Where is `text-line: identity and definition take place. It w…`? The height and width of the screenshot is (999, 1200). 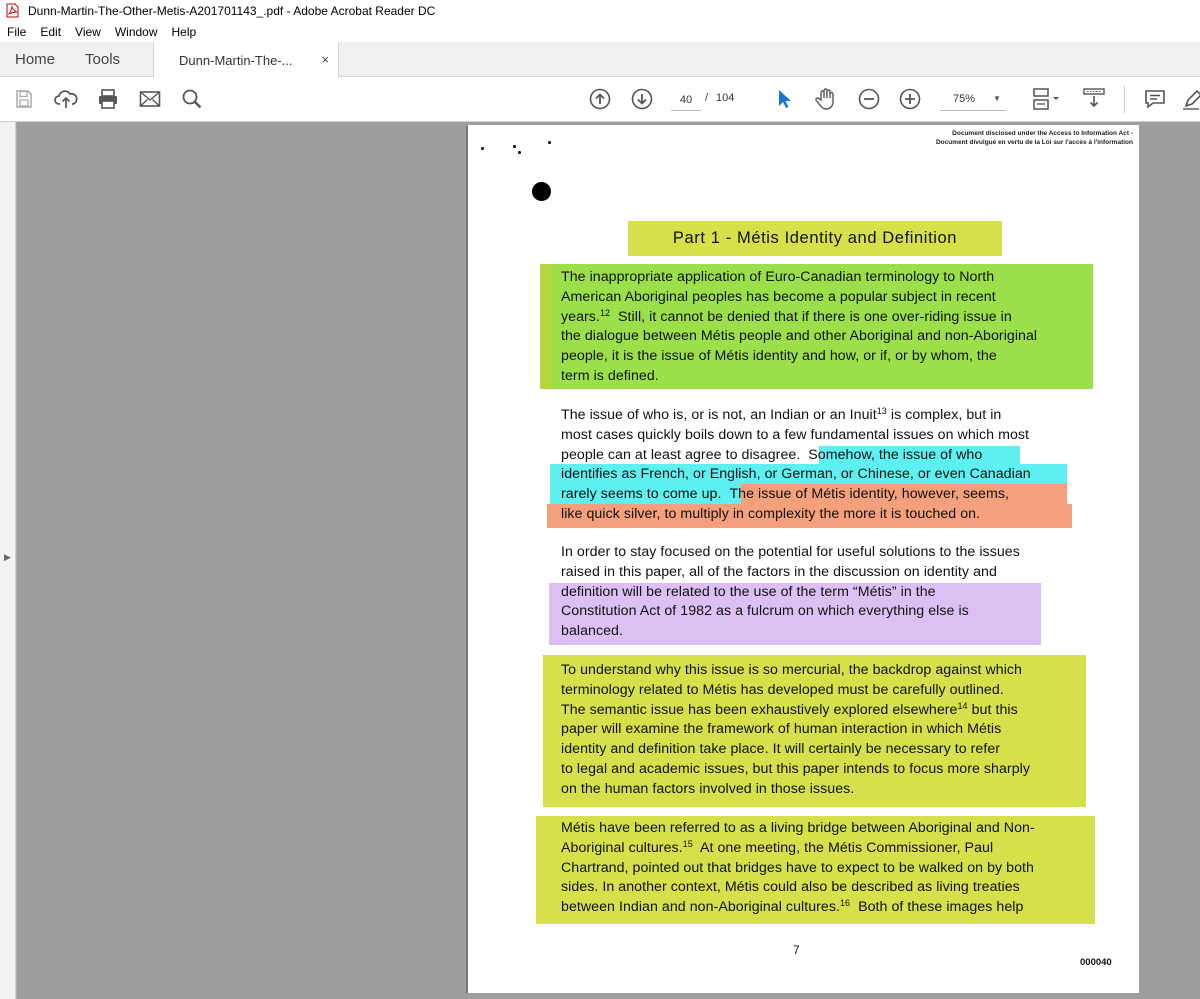
text-line: identity and definition take place. It w… is located at coordinates (781, 749).